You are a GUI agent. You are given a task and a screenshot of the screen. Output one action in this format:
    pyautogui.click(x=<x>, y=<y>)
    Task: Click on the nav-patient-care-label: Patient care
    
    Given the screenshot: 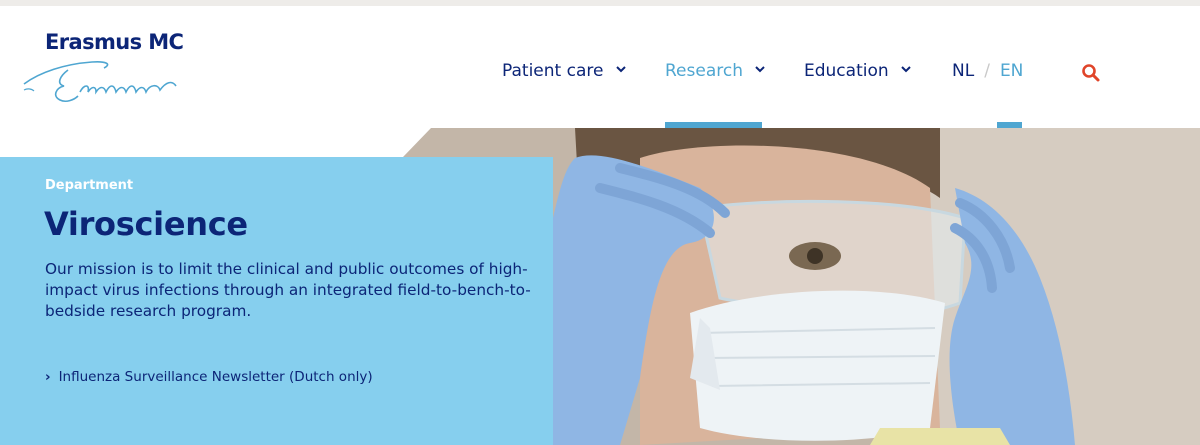 What is the action you would take?
    pyautogui.click(x=553, y=71)
    